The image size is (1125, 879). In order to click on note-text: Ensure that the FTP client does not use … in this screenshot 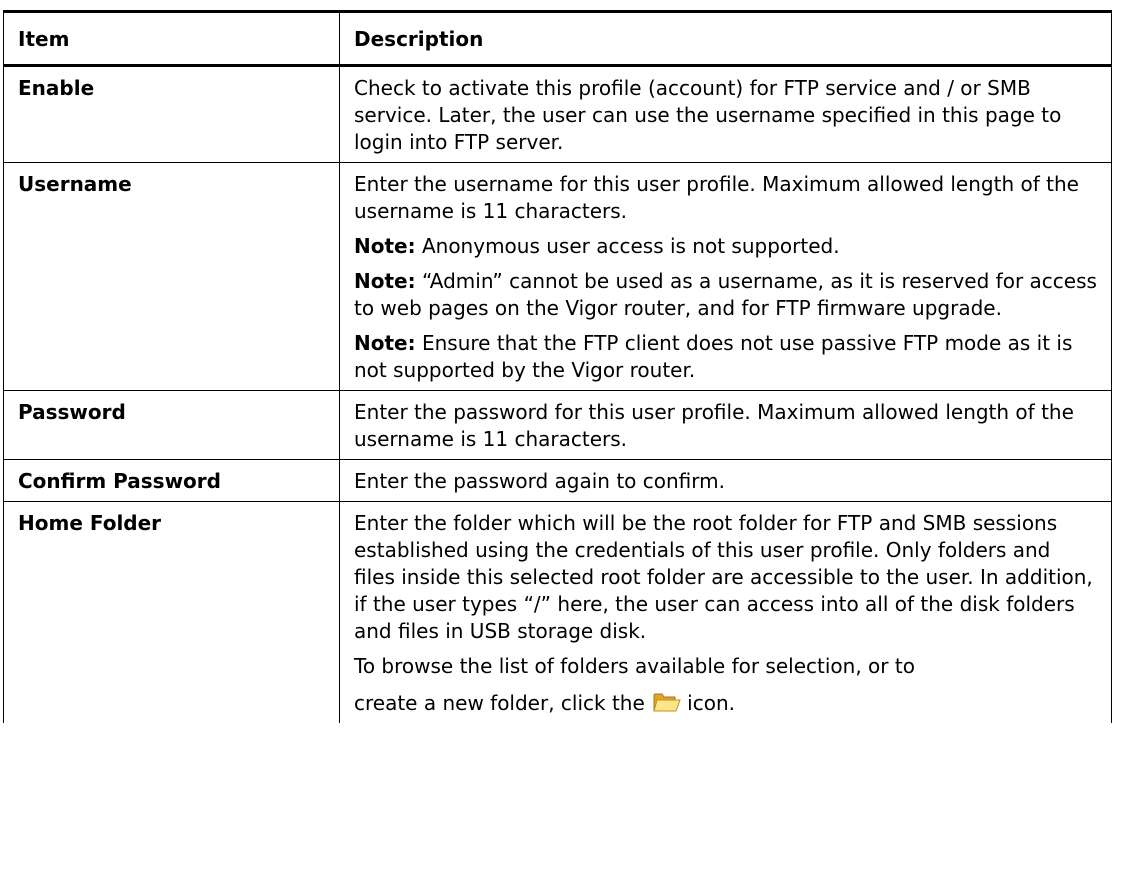, I will do `click(713, 356)`.